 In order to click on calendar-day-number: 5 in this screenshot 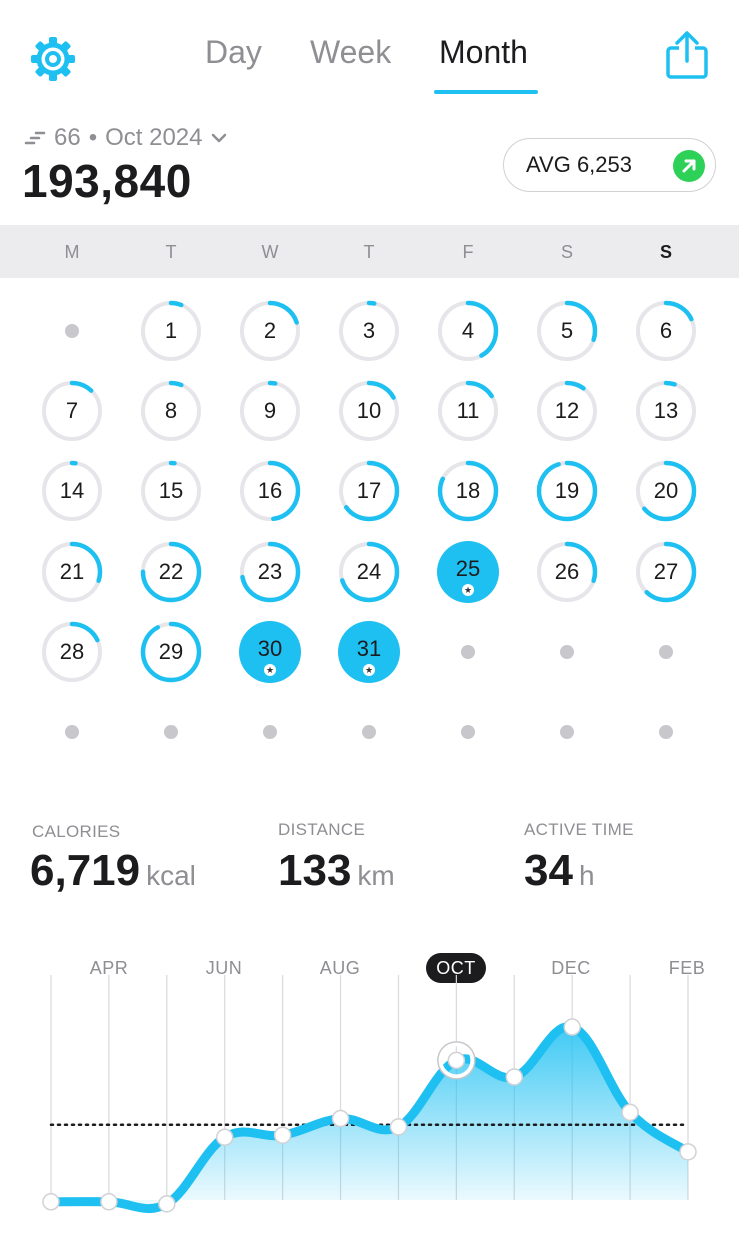, I will do `click(567, 330)`.